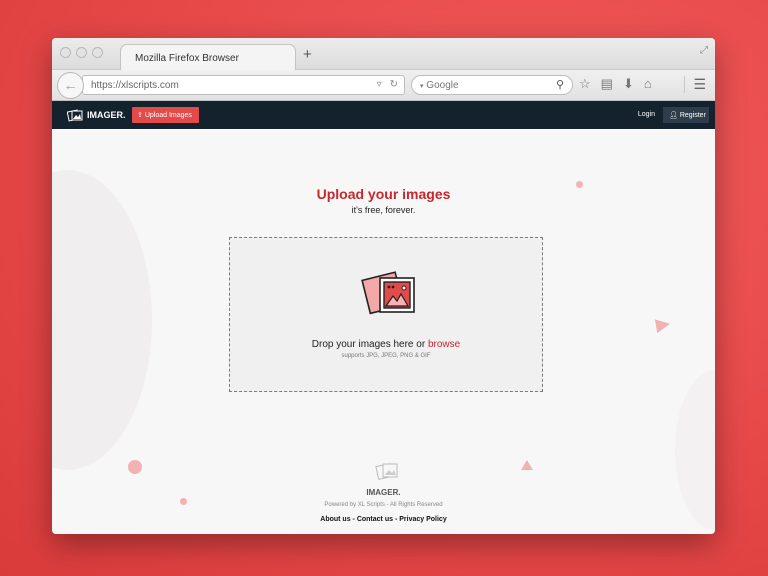  What do you see at coordinates (673, 115) in the screenshot?
I see `user-icon: 👤︎` at bounding box center [673, 115].